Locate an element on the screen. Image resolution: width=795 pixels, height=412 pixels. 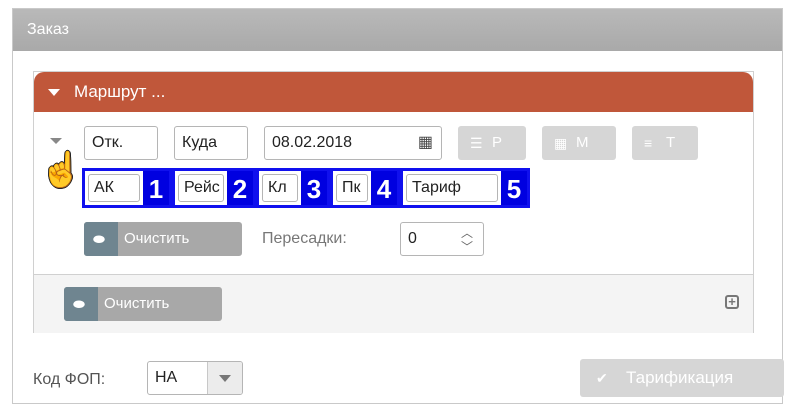
flight-field-marker: Рейс 2 is located at coordinates (214, 188).